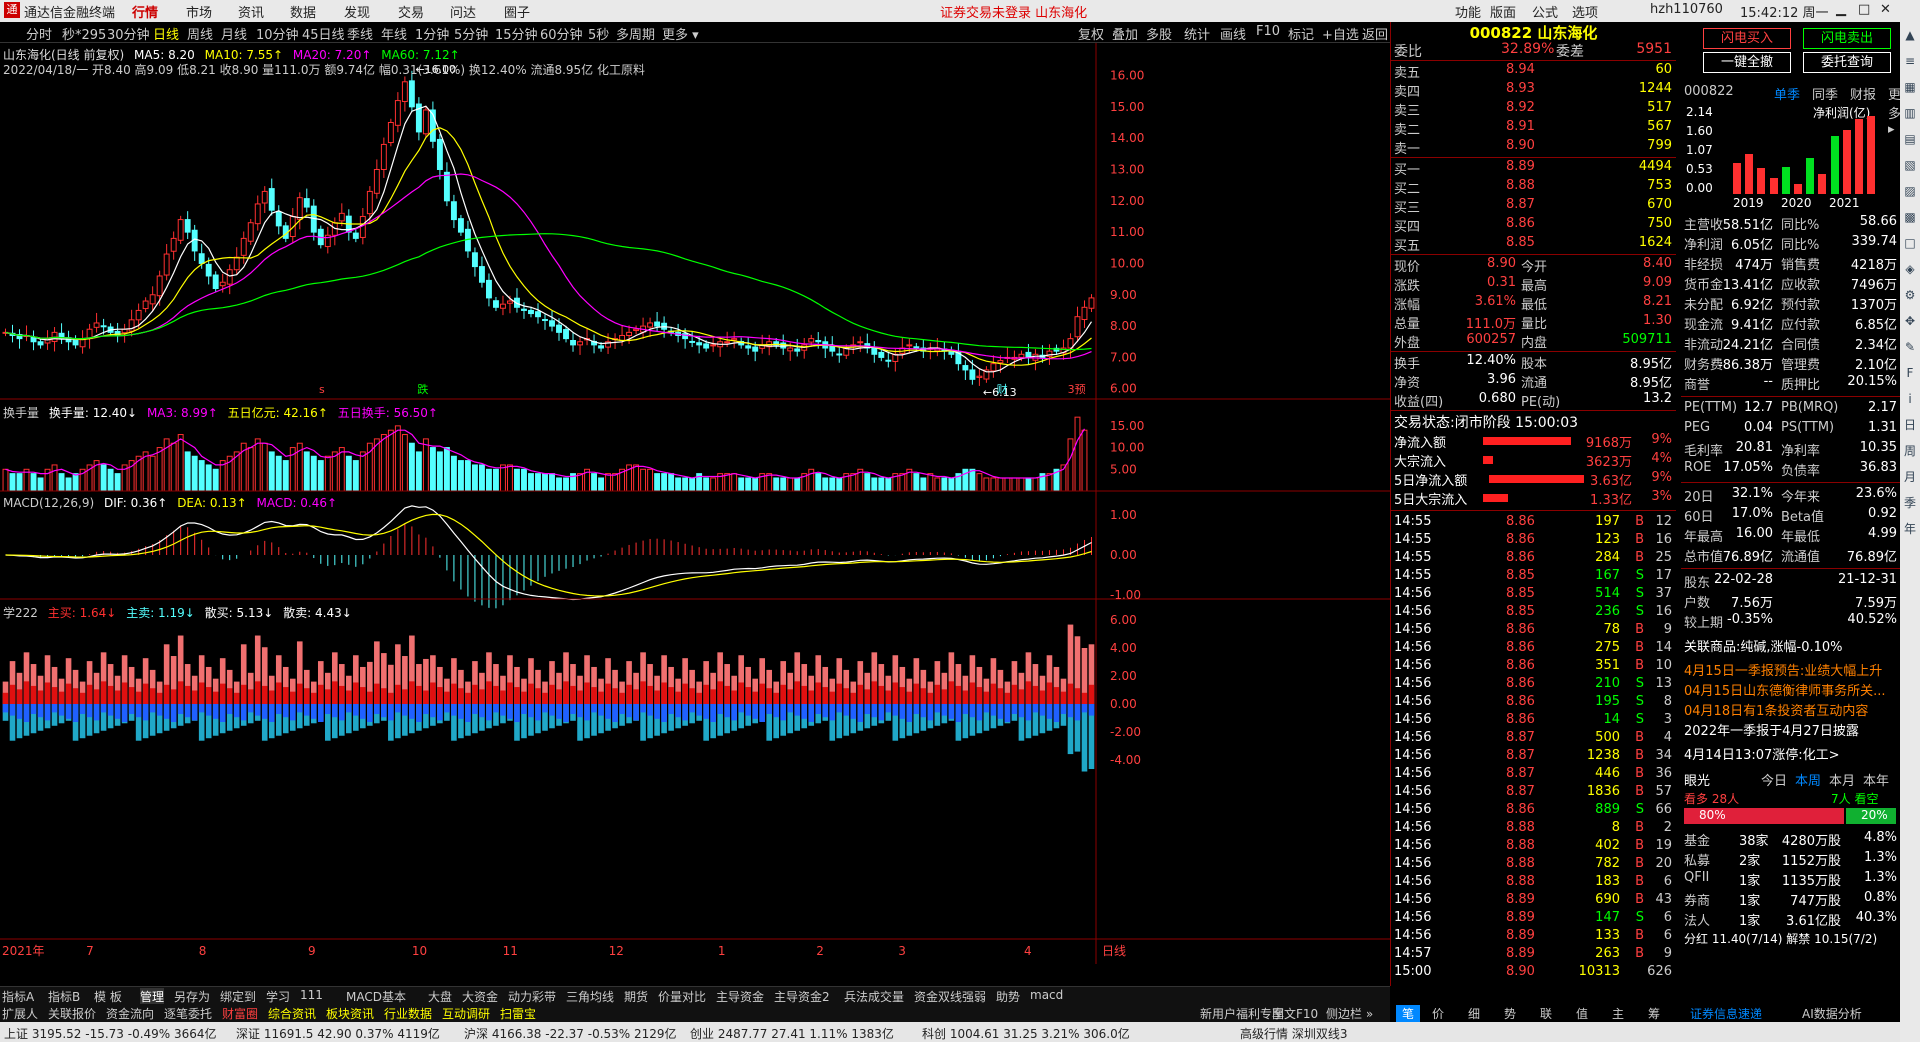  I want to click on info-tab: 逐笔委托, so click(188, 1013).